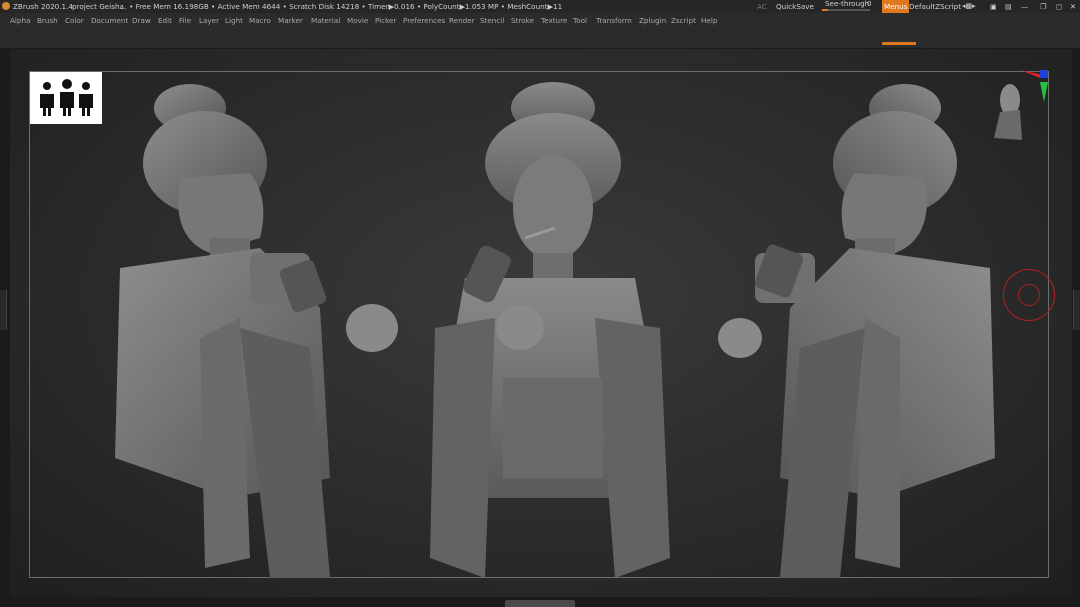  I want to click on reference-silhouettes-icon, so click(66, 97).